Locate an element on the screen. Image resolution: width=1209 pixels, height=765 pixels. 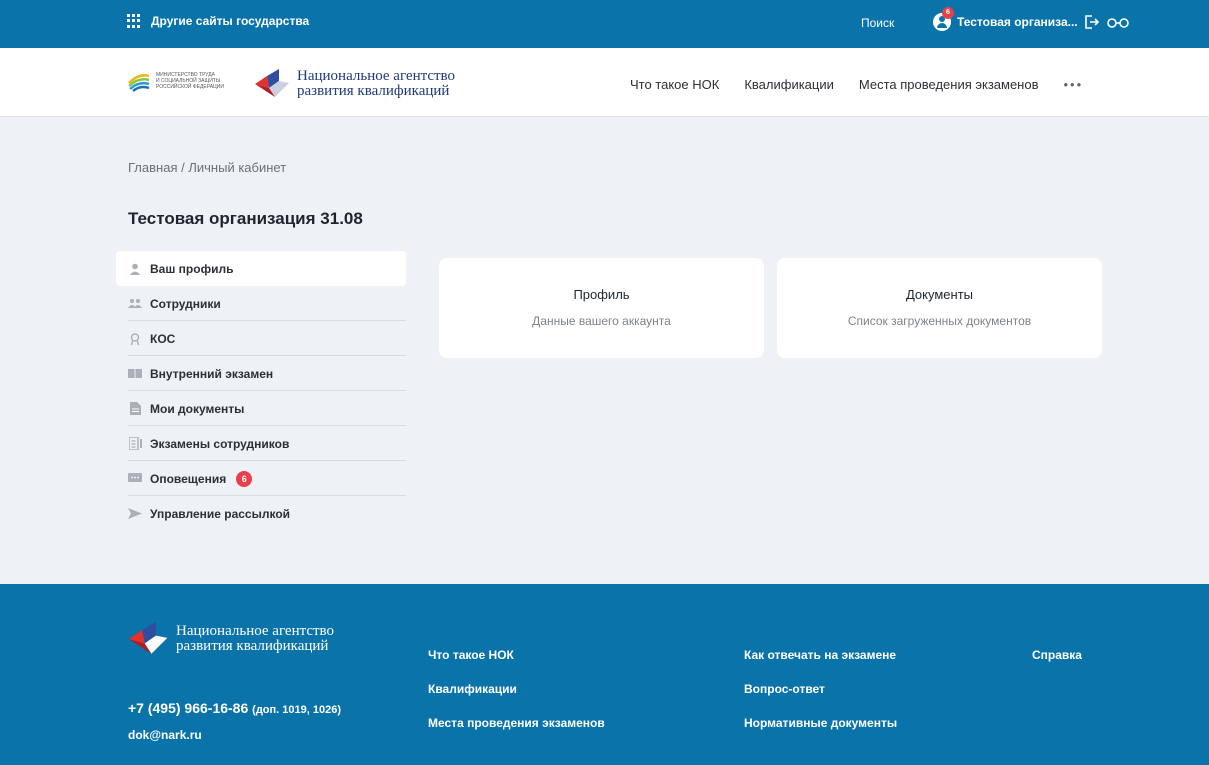
nav-exam-locations: Места проведения экзаменов is located at coordinates (949, 84).